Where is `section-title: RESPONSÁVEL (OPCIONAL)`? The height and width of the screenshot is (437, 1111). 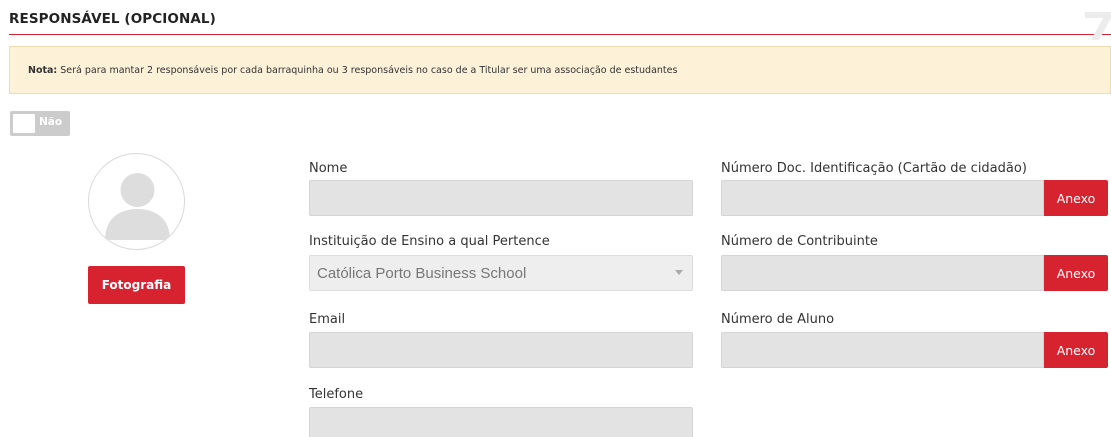 section-title: RESPONSÁVEL (OPCIONAL) is located at coordinates (112, 19).